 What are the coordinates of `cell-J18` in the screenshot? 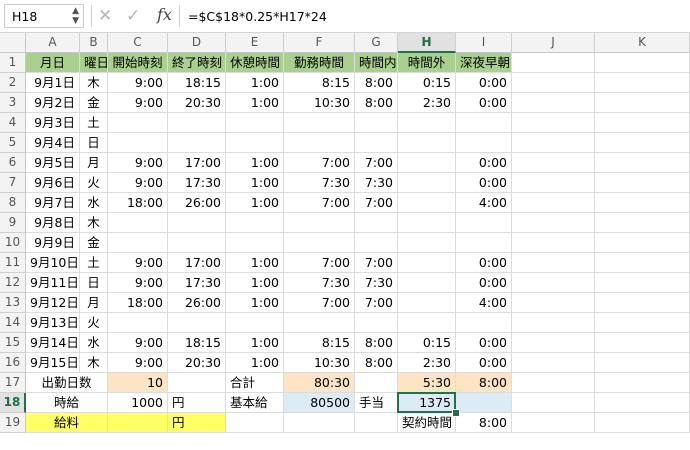 It's located at (553, 403).